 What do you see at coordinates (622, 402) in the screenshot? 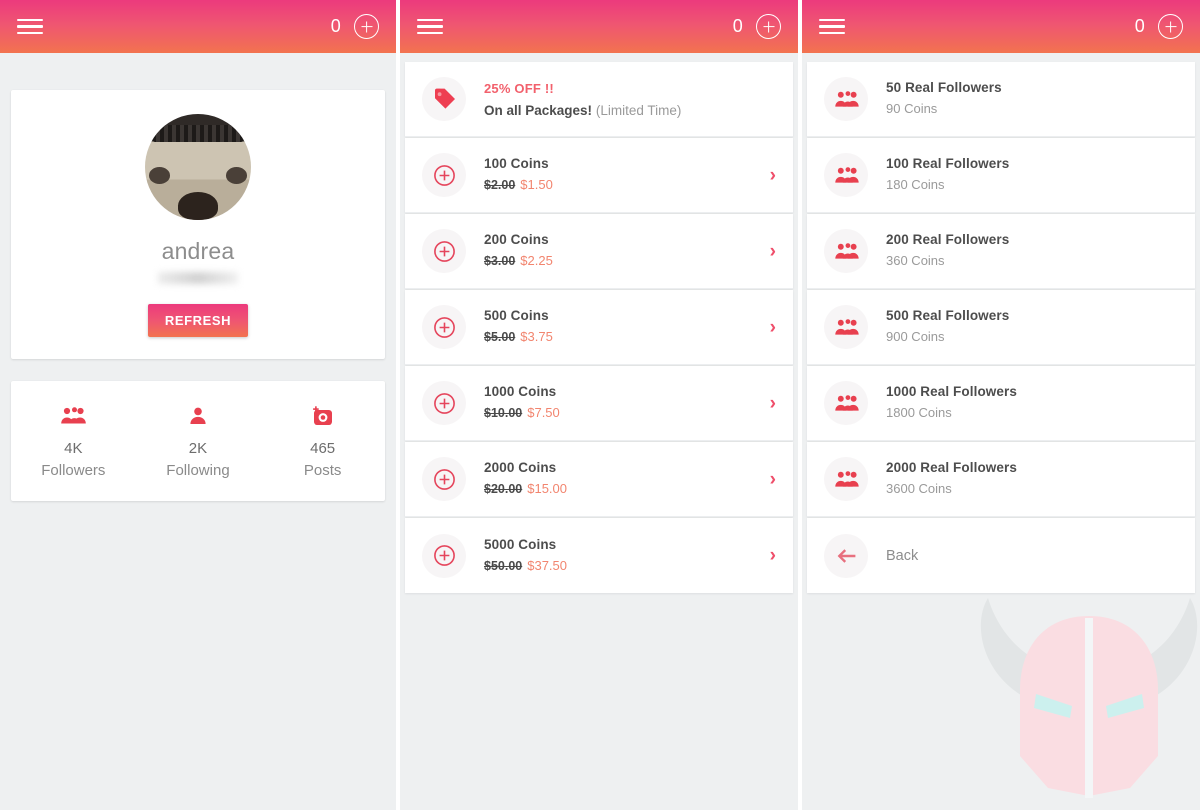
I see `coin-package-text: 1000 Coins $10.00 $7.50` at bounding box center [622, 402].